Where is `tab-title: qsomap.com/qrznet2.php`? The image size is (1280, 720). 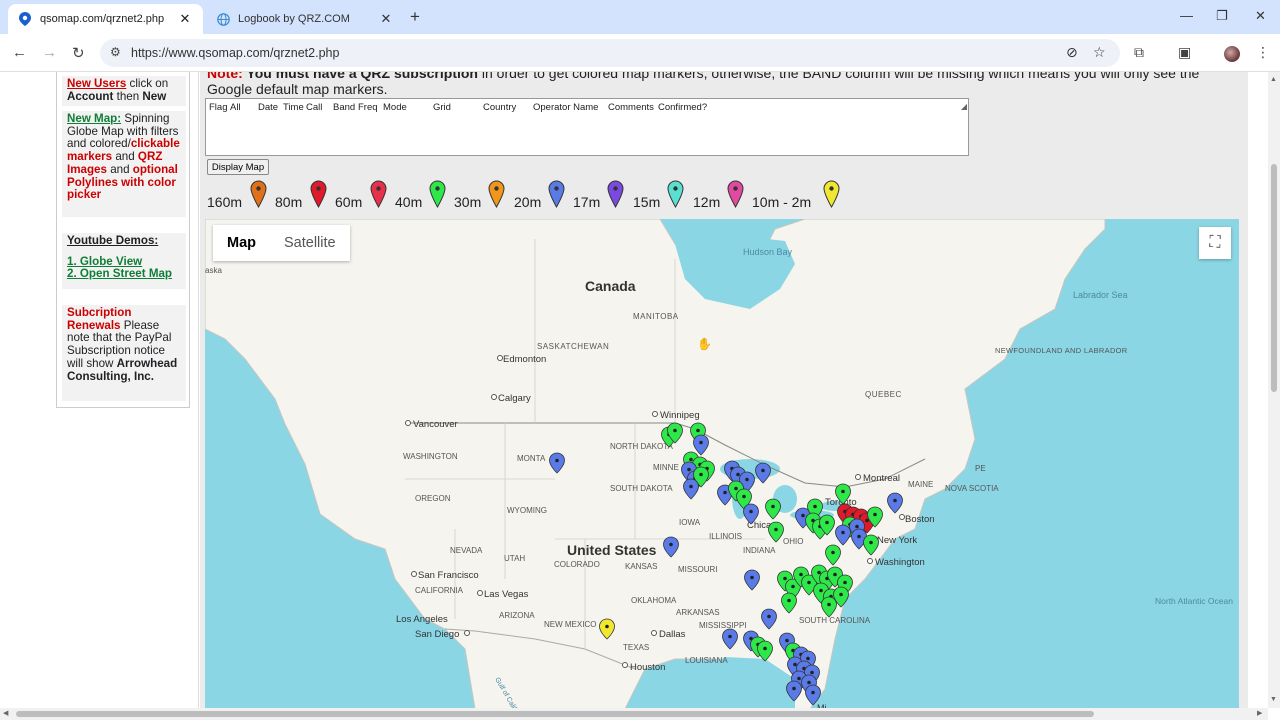 tab-title: qsomap.com/qrznet2.php is located at coordinates (102, 19).